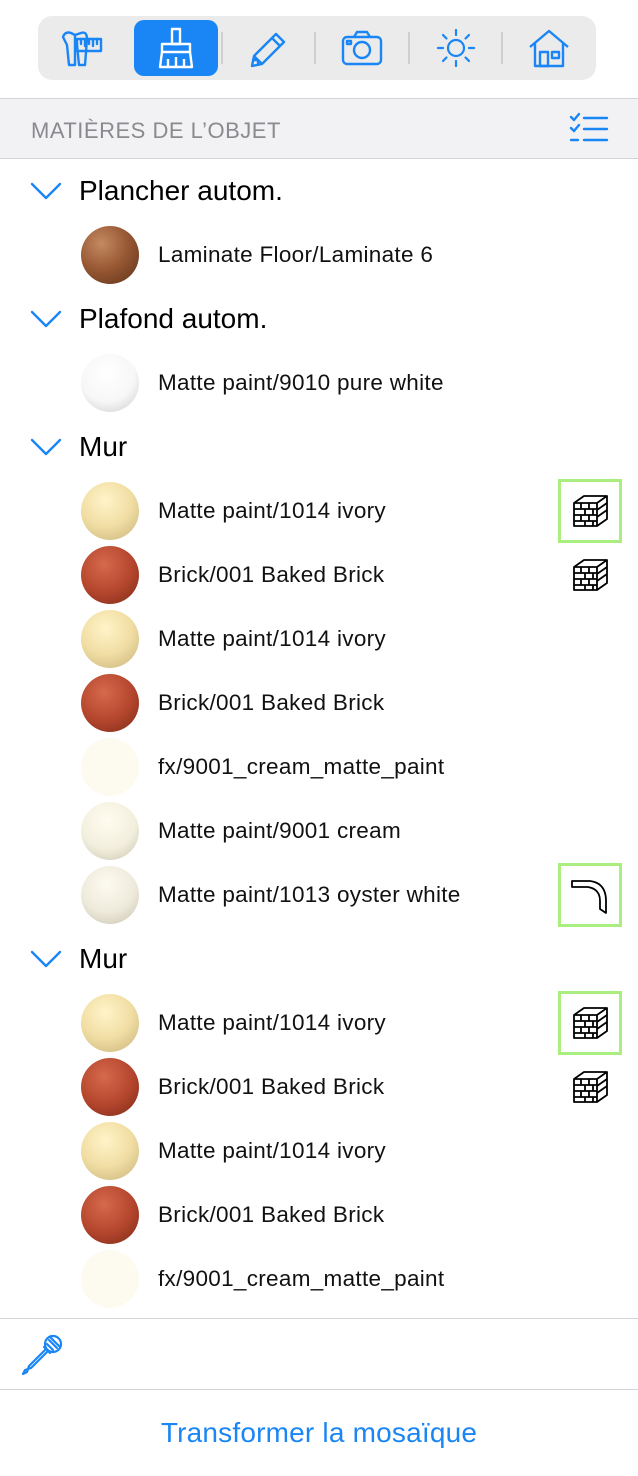 Image resolution: width=638 pixels, height=1476 pixels. I want to click on group-header: Plancher autom., so click(319, 191).